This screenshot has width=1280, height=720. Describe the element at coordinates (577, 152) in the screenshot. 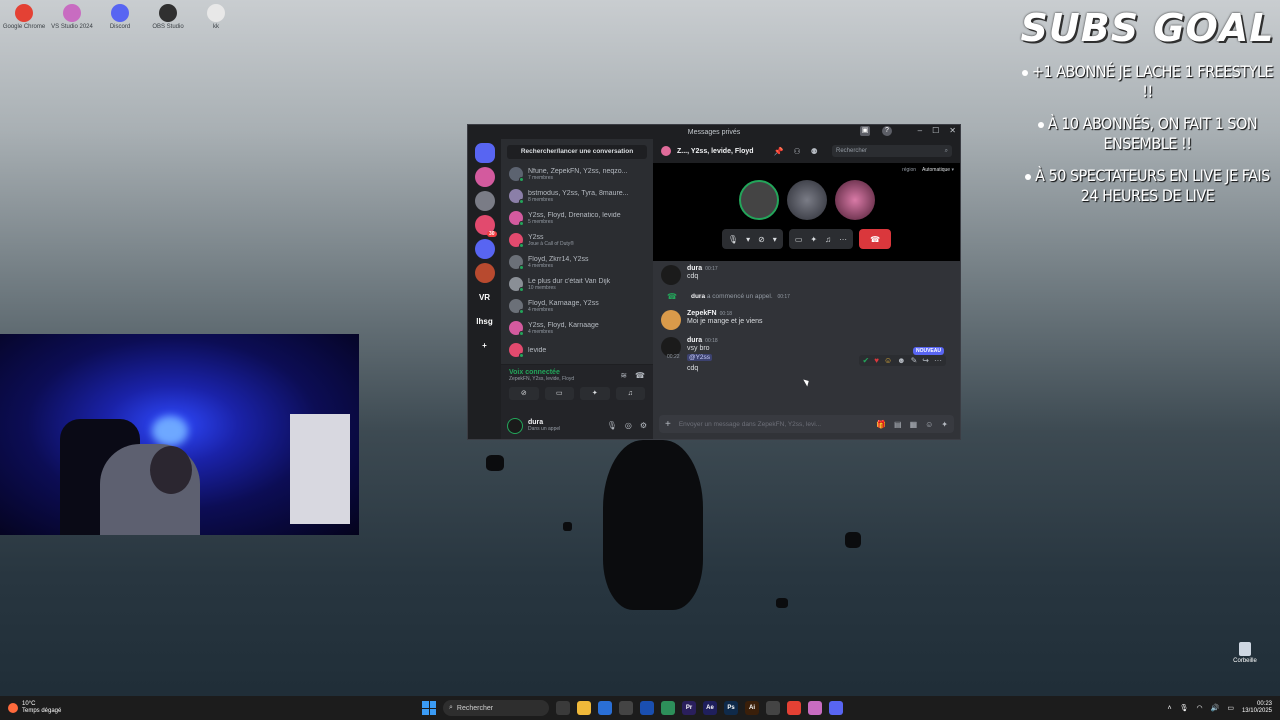

I see `dm-search-button: Rechercher/lancer une conversation` at that location.